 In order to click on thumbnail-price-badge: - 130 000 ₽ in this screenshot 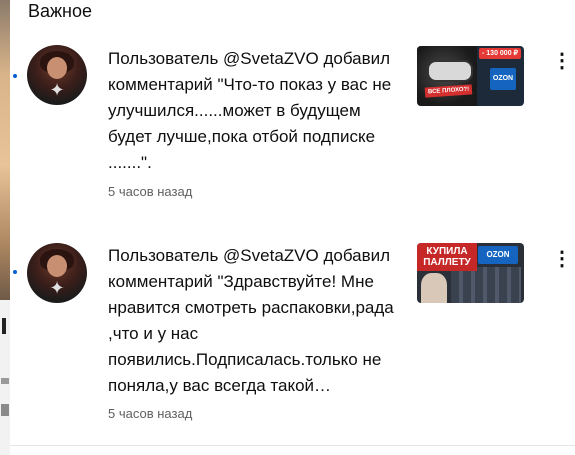, I will do `click(500, 53)`.